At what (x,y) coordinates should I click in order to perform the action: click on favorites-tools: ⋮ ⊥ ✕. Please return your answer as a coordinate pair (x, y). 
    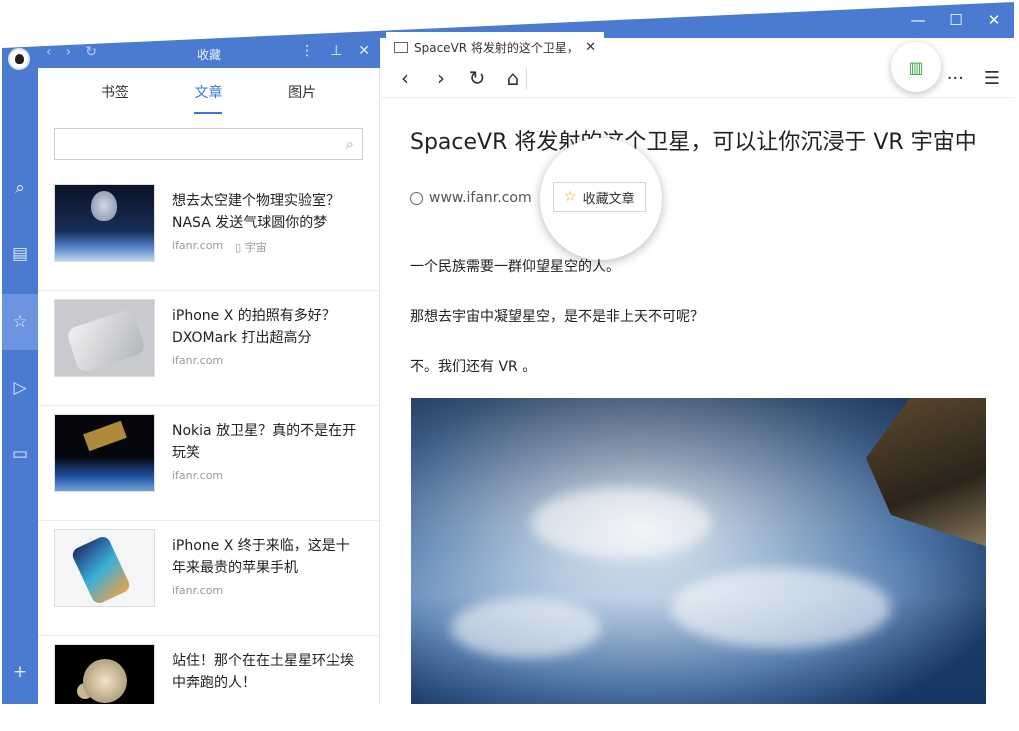
    Looking at the image, I should click on (335, 51).